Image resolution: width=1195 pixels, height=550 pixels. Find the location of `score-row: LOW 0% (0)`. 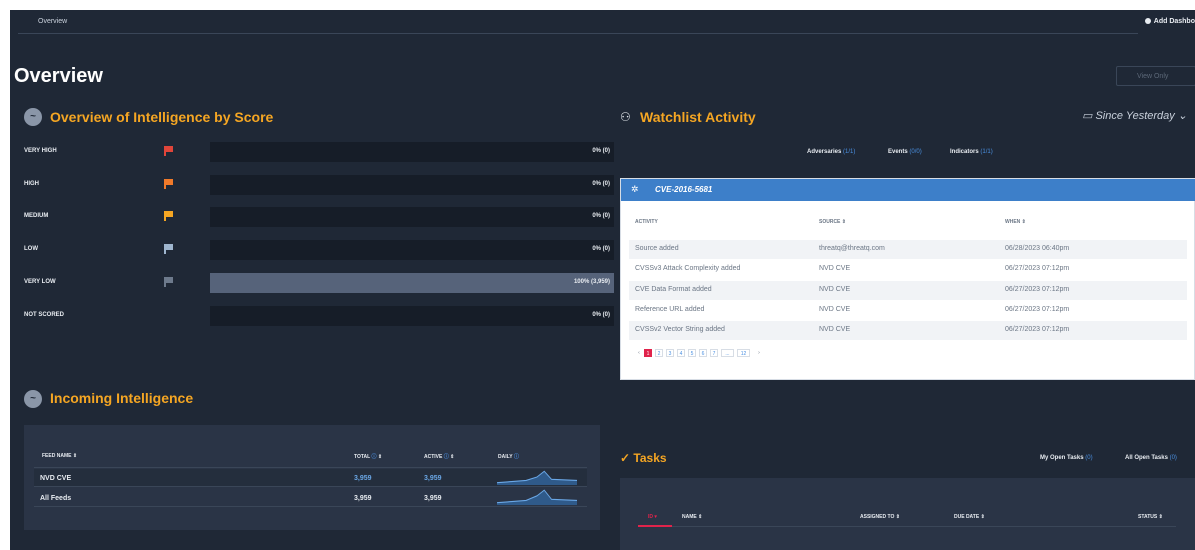

score-row: LOW 0% (0) is located at coordinates (319, 250).